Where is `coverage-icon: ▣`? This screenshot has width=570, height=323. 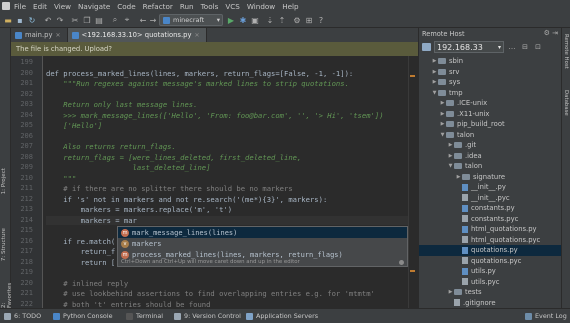
coverage-icon: ▣ is located at coordinates (255, 20).